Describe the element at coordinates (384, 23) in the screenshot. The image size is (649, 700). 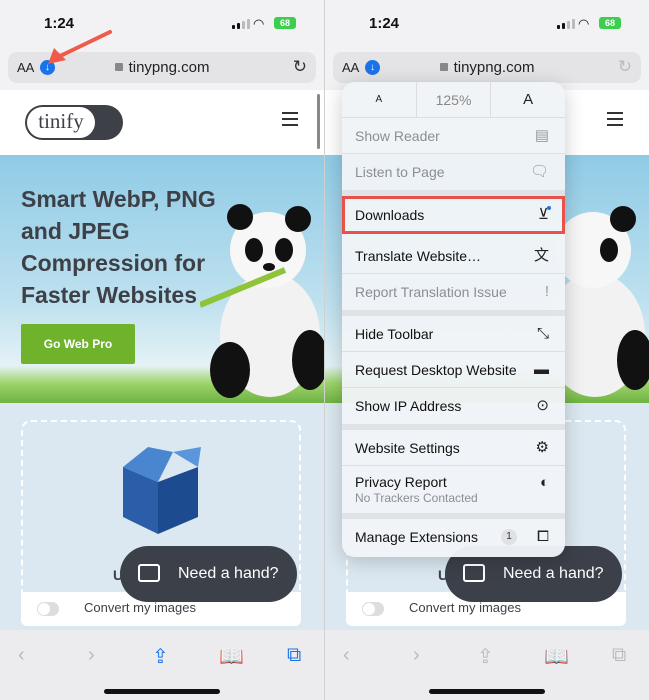
I see `clock: 1:24` at that location.